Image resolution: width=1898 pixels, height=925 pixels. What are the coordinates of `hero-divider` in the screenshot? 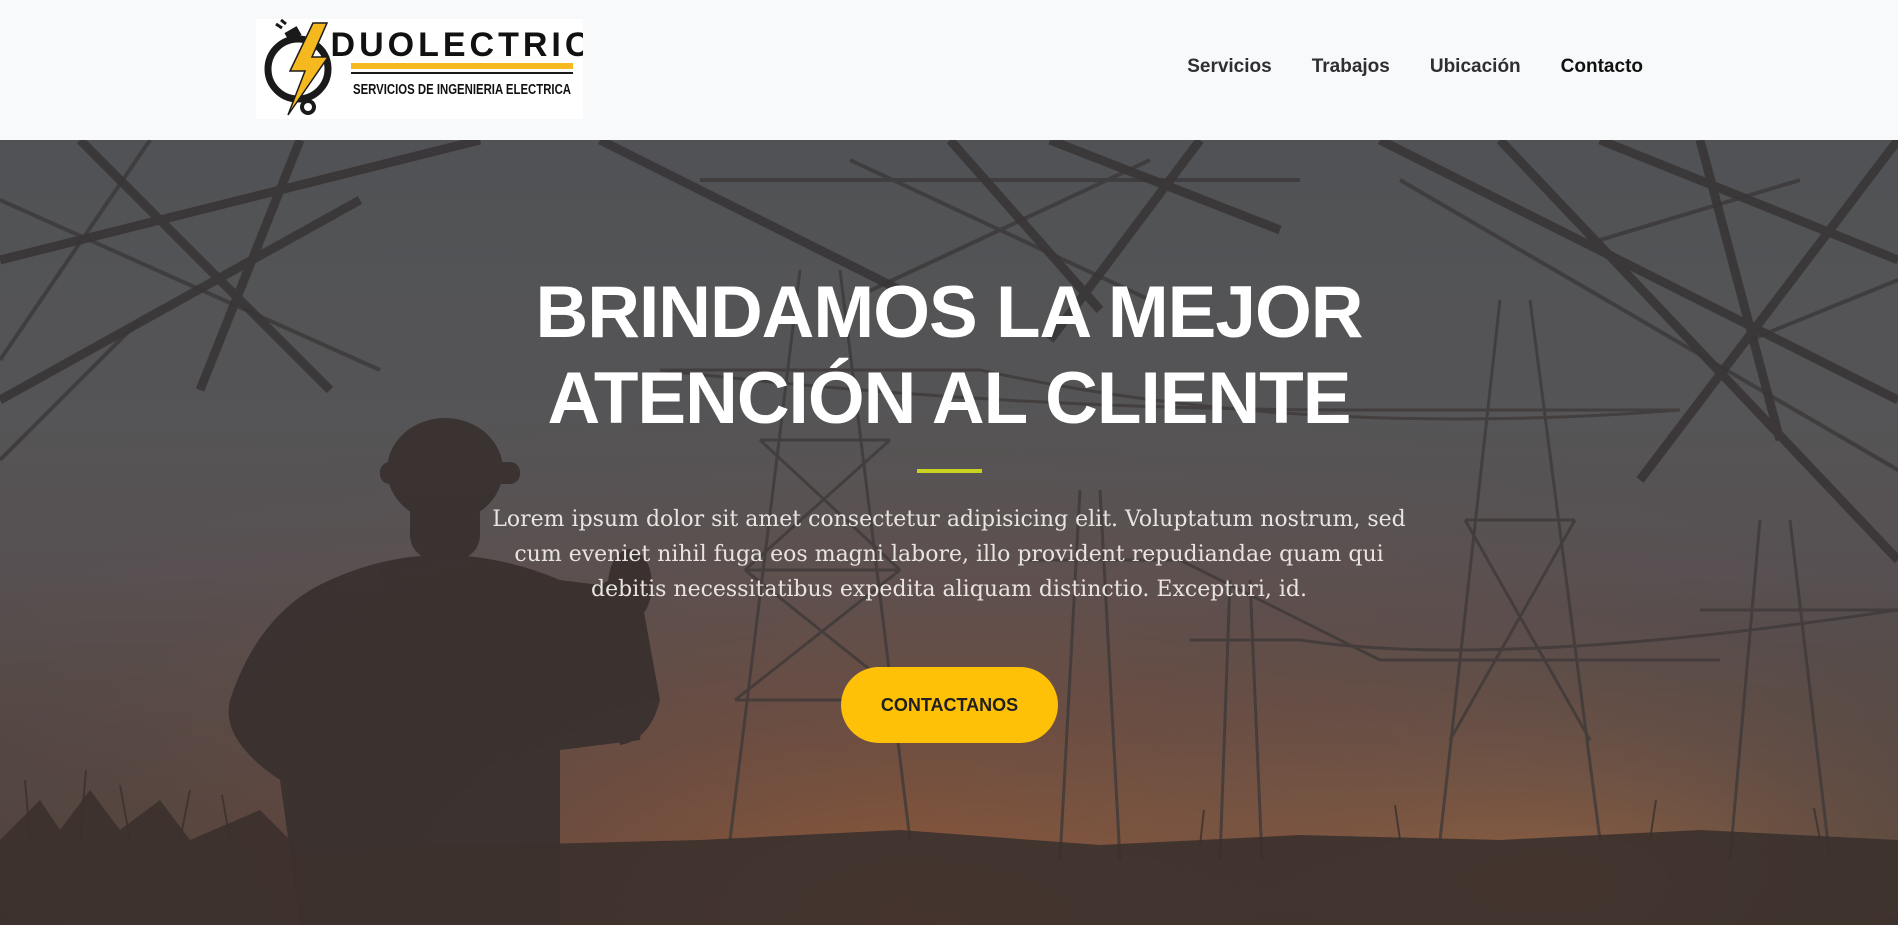 It's located at (949, 471).